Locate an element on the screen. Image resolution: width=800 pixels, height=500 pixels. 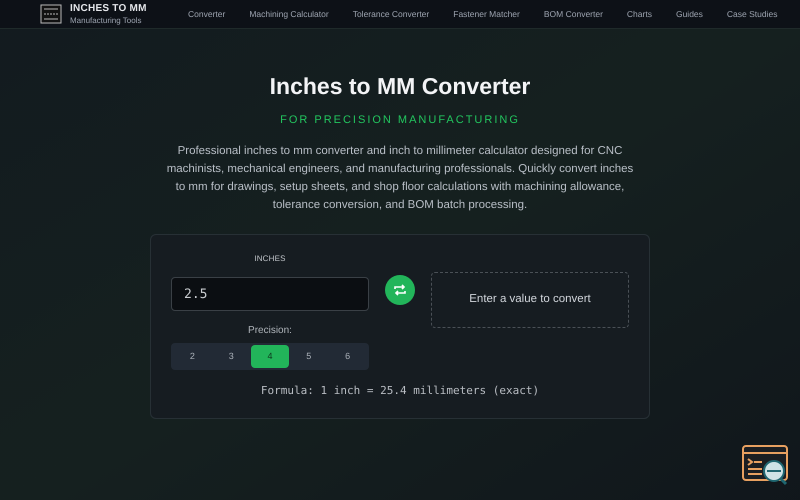
nav-link: Machining Calculator is located at coordinates (289, 14).